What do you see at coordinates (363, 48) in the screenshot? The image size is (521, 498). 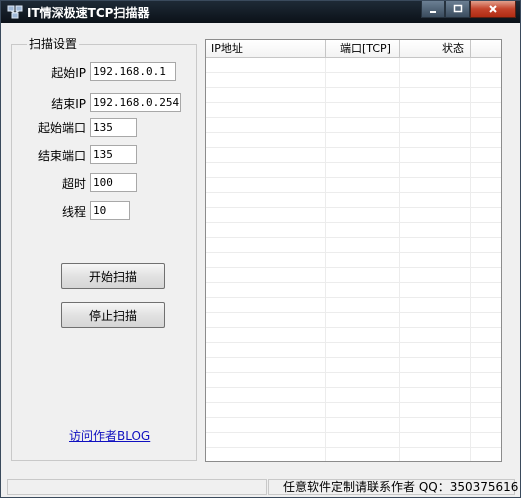 I see `column-header-port: 端口[TCP]` at bounding box center [363, 48].